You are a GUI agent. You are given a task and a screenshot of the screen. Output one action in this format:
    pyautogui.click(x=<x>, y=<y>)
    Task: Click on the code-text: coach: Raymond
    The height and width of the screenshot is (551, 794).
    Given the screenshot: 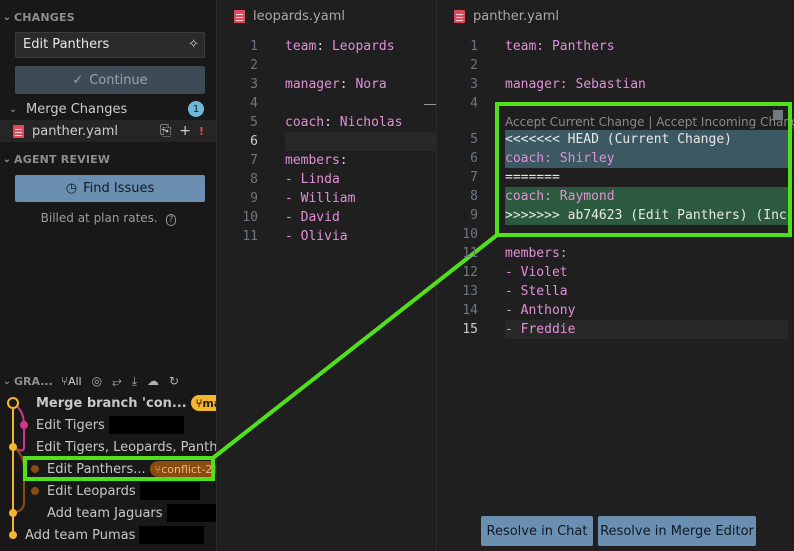 What is the action you would take?
    pyautogui.click(x=560, y=196)
    